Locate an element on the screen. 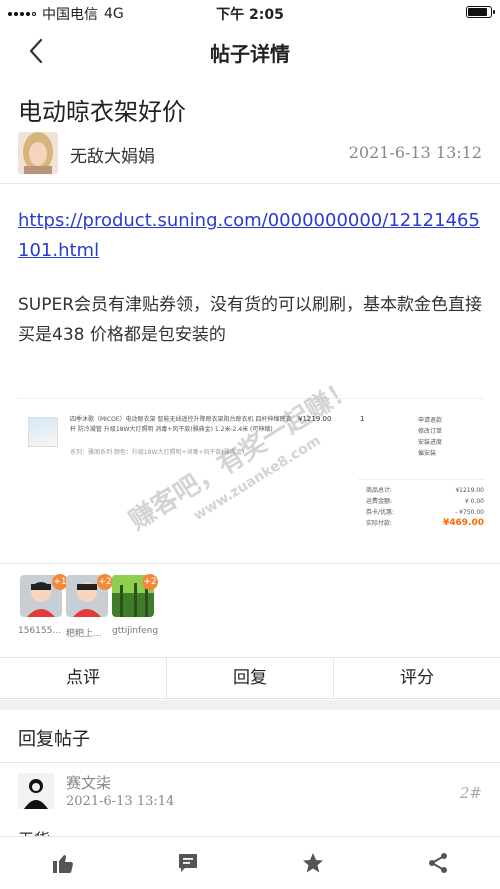  order-action: 安装进度 is located at coordinates (430, 442).